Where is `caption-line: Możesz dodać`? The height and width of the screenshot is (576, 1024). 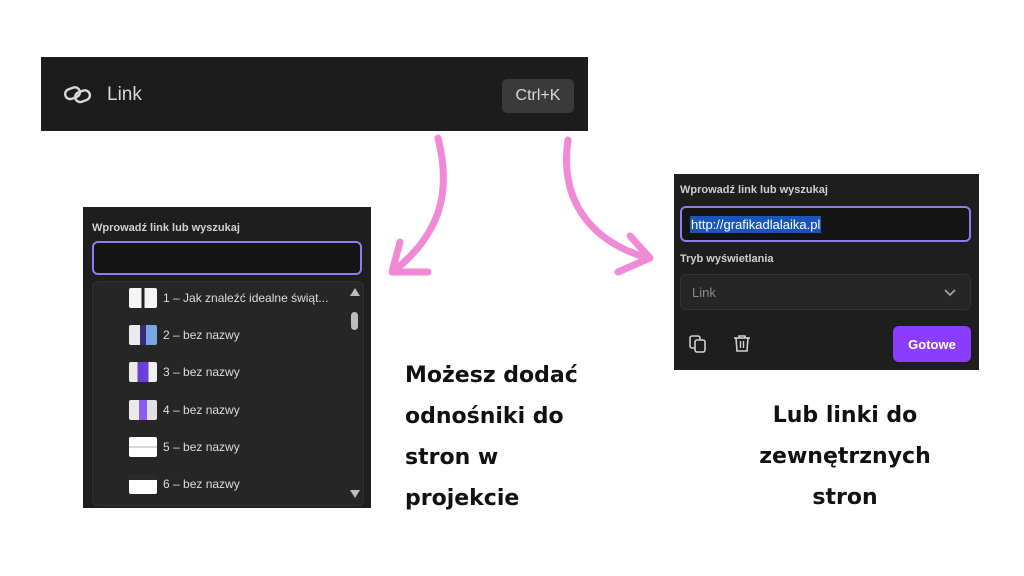 caption-line: Możesz dodać is located at coordinates (491, 375).